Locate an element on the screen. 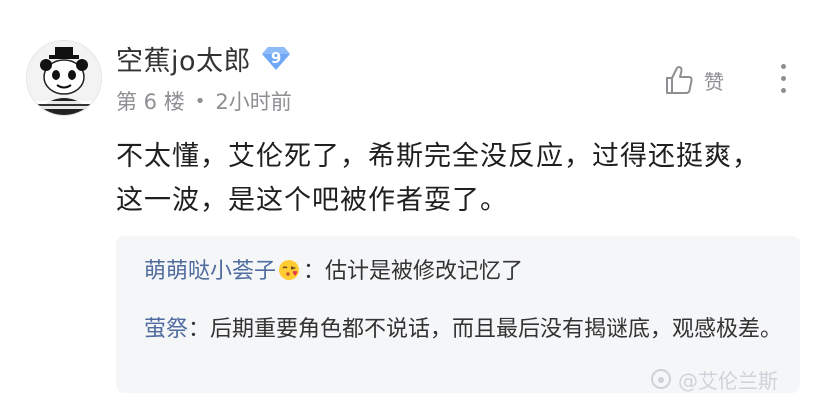  post-meta: 第 6 楼 • 2小时前 is located at coordinates (204, 101).